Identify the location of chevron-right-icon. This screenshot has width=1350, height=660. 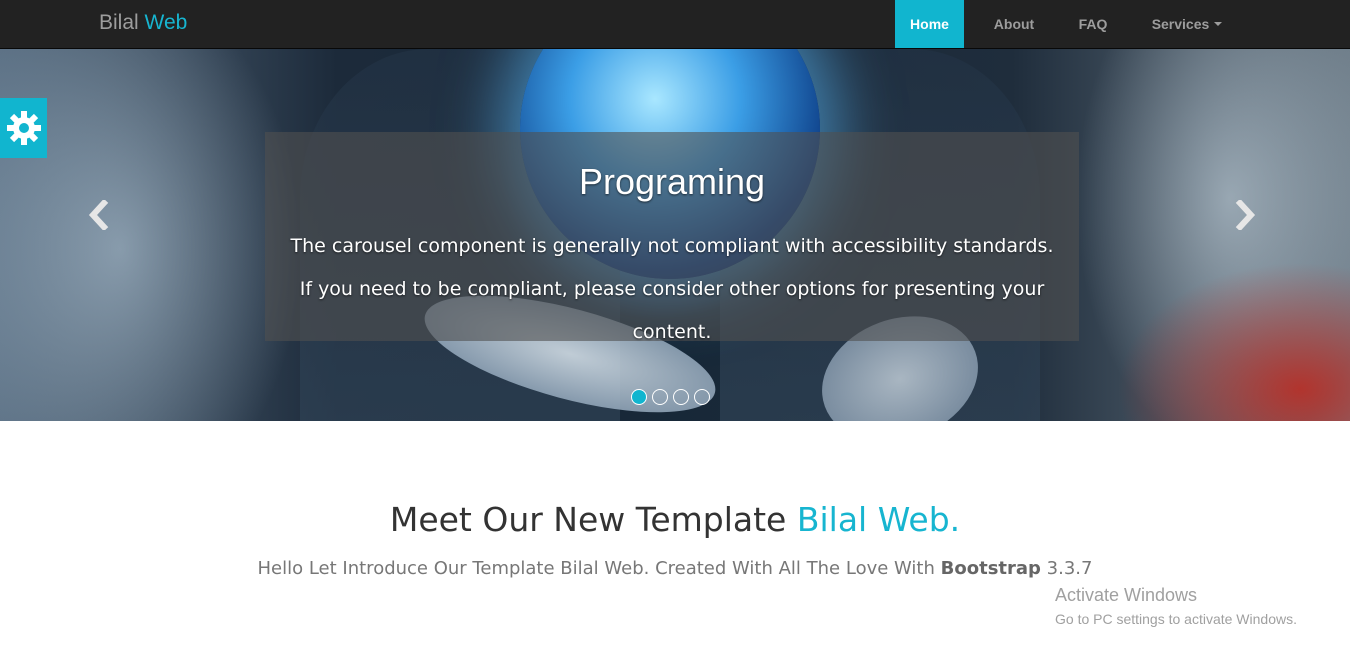
(1245, 215).